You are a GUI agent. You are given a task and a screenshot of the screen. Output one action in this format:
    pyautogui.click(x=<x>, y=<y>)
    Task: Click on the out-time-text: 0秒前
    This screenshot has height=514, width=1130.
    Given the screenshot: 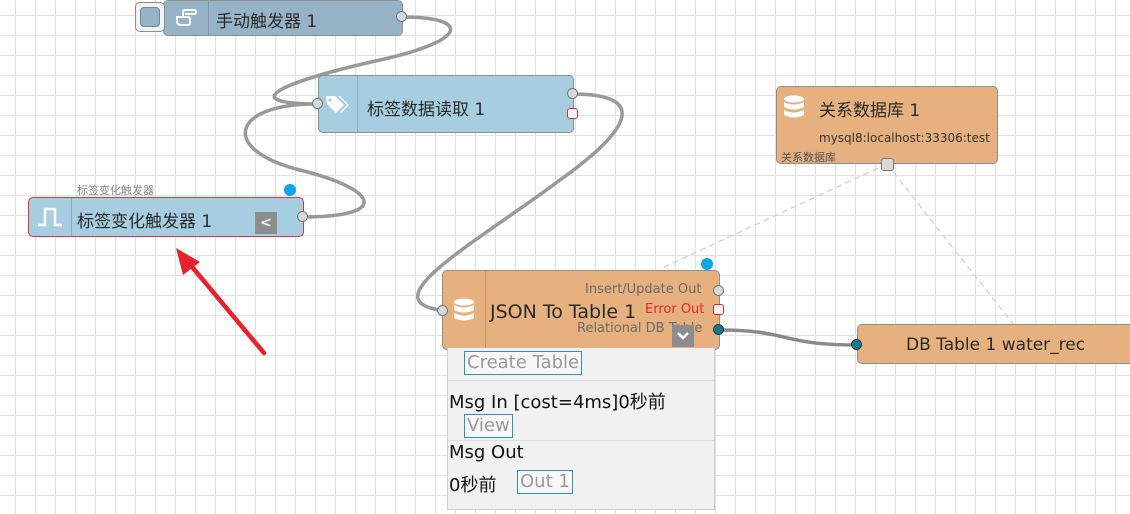 What is the action you would take?
    pyautogui.click(x=473, y=485)
    